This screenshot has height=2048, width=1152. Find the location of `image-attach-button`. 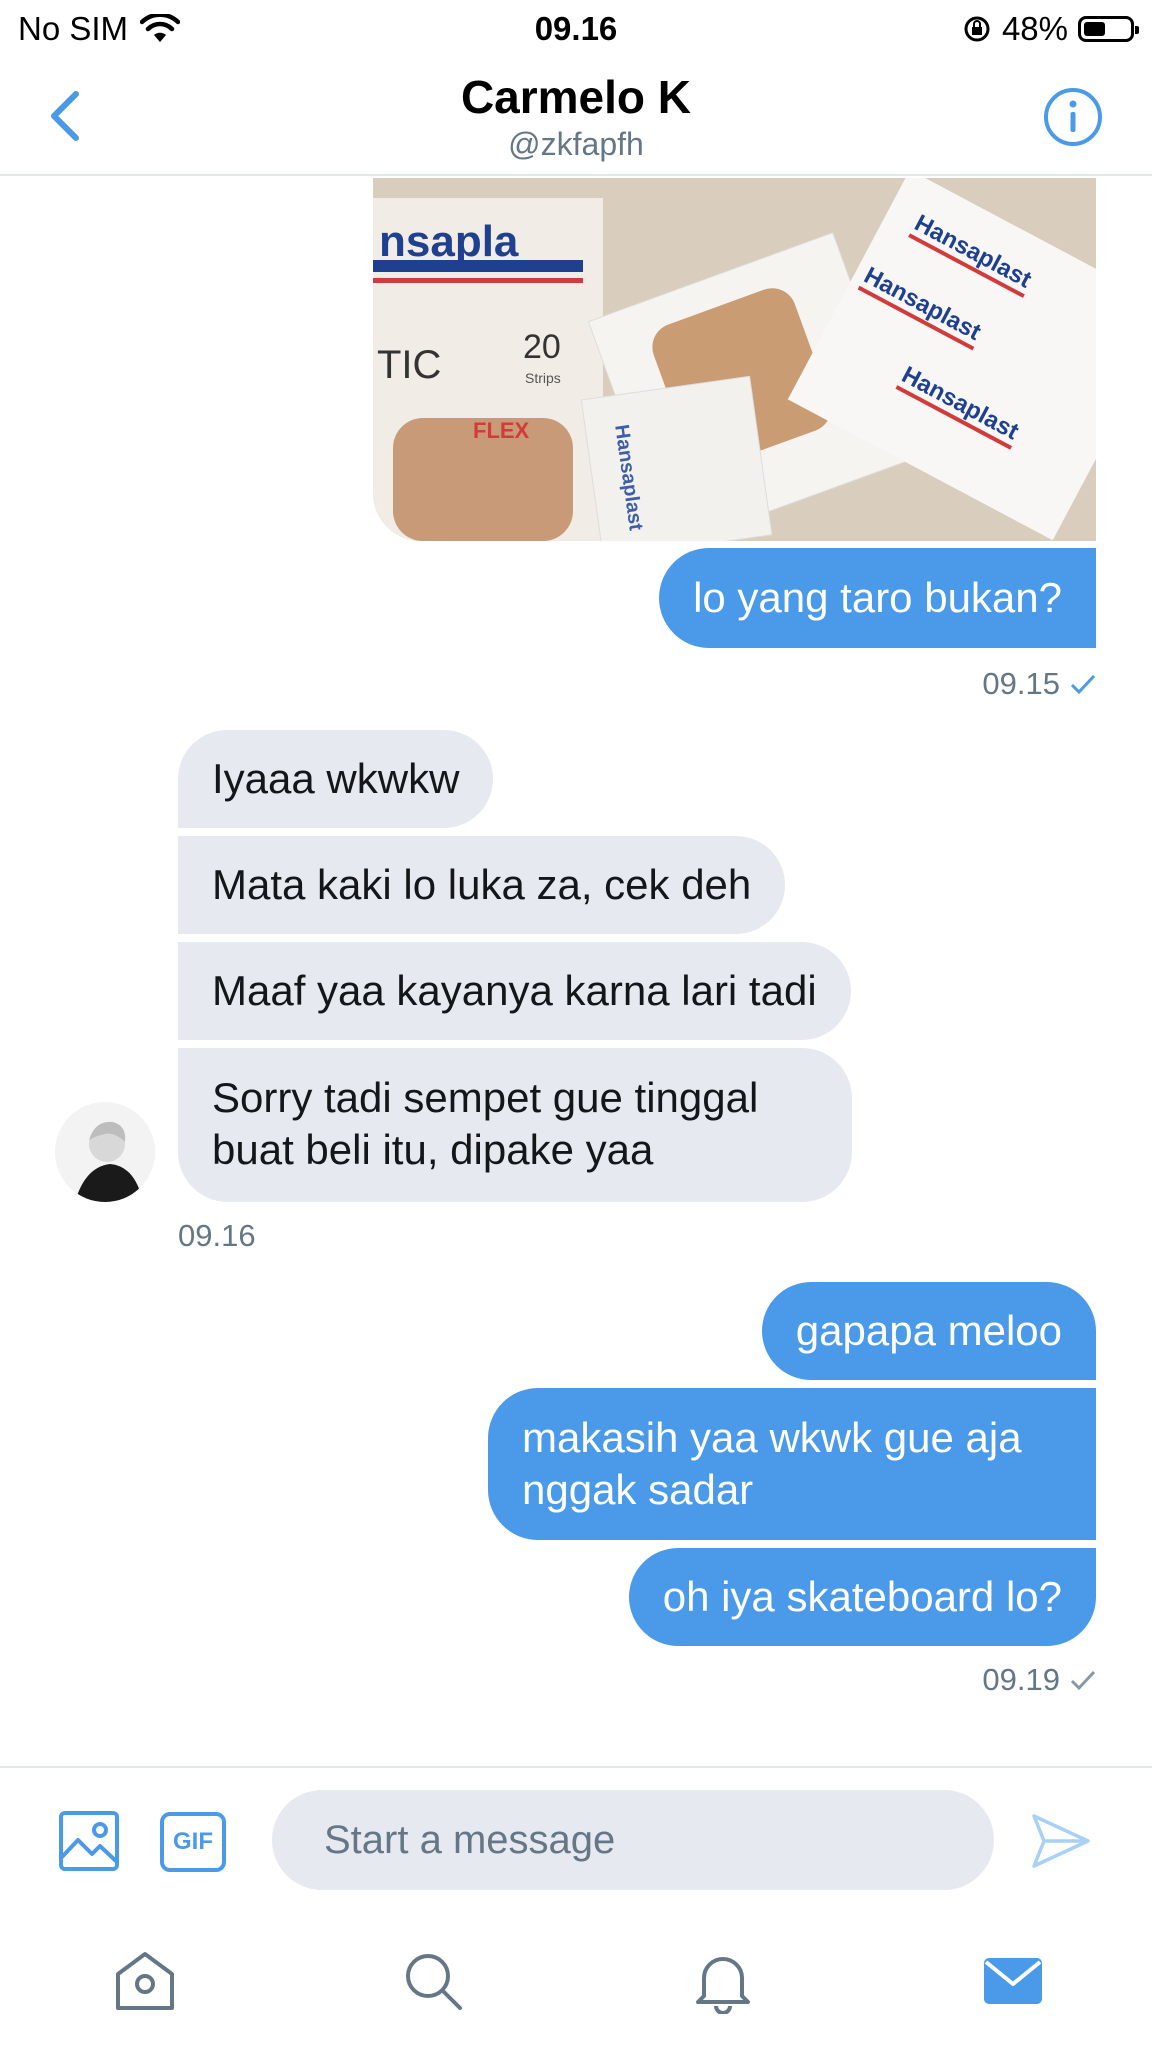

image-attach-button is located at coordinates (89, 1841).